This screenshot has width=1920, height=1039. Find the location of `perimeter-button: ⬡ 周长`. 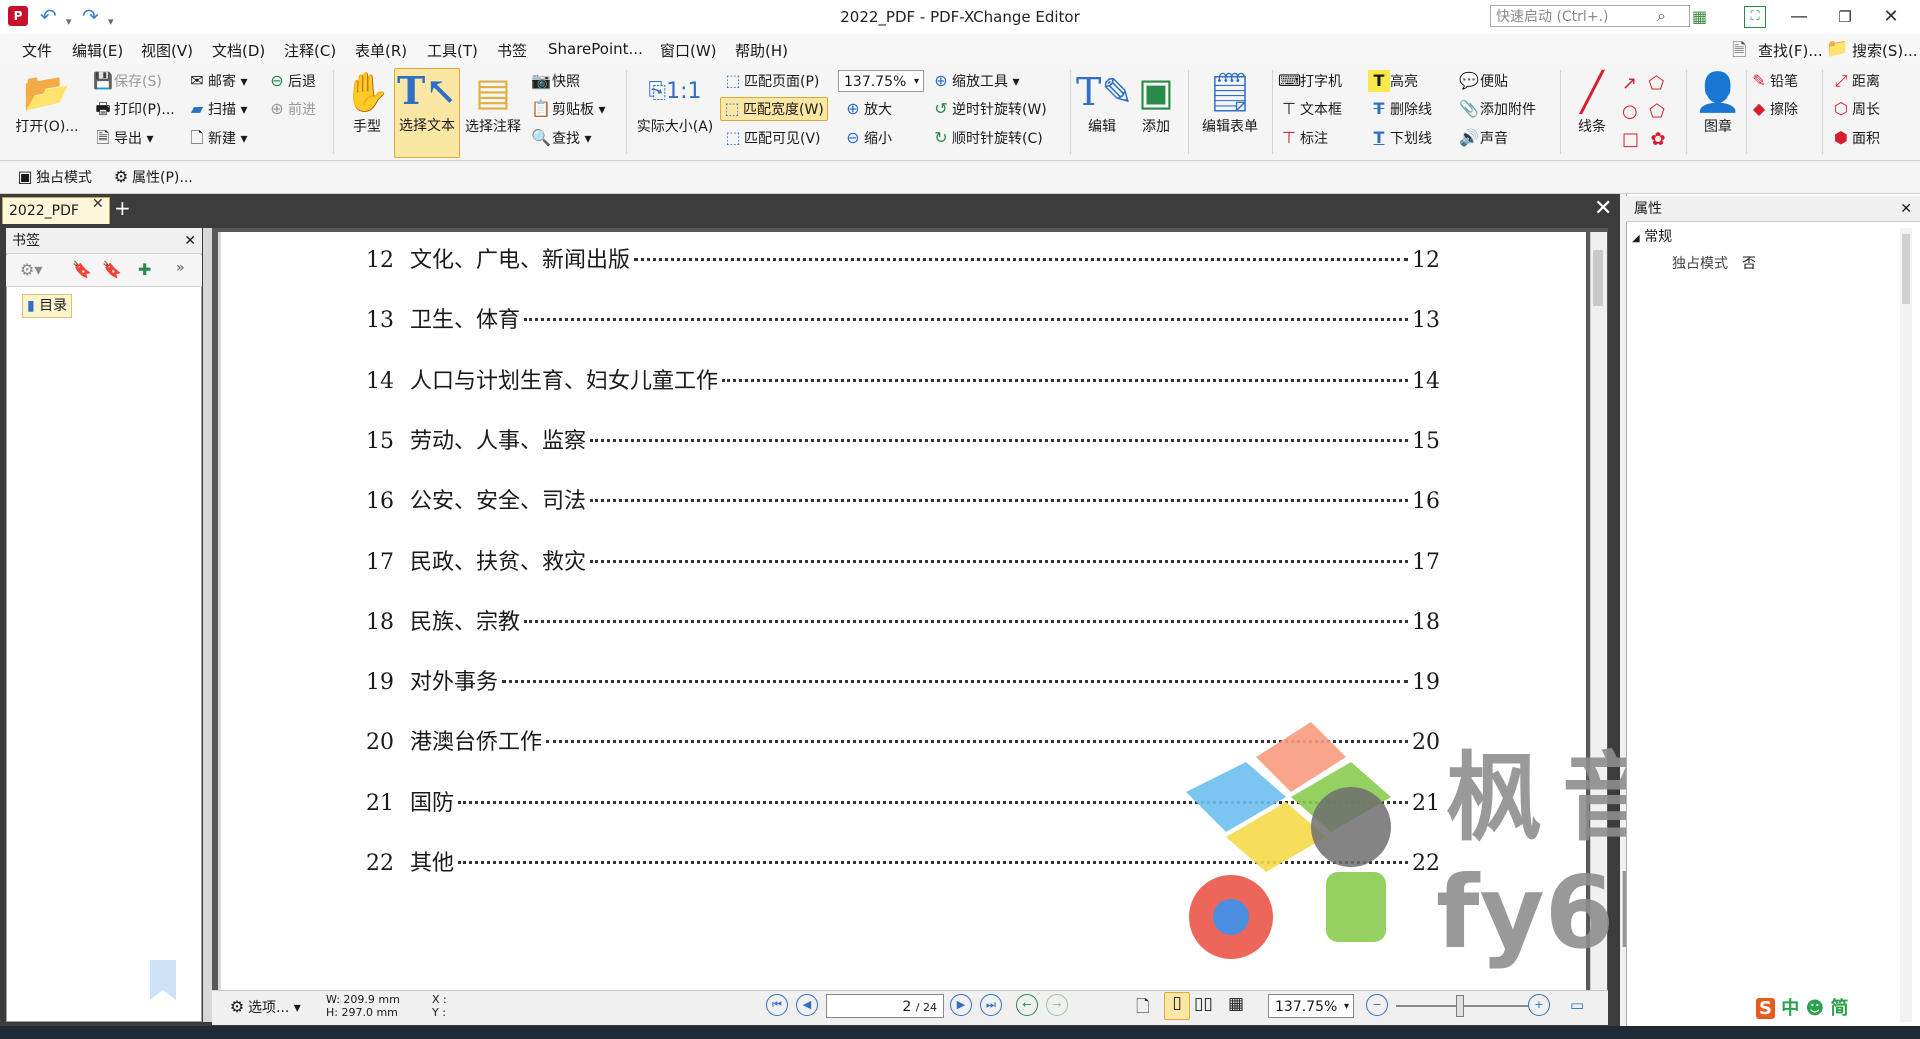

perimeter-button: ⬡ 周长 is located at coordinates (1855, 109).